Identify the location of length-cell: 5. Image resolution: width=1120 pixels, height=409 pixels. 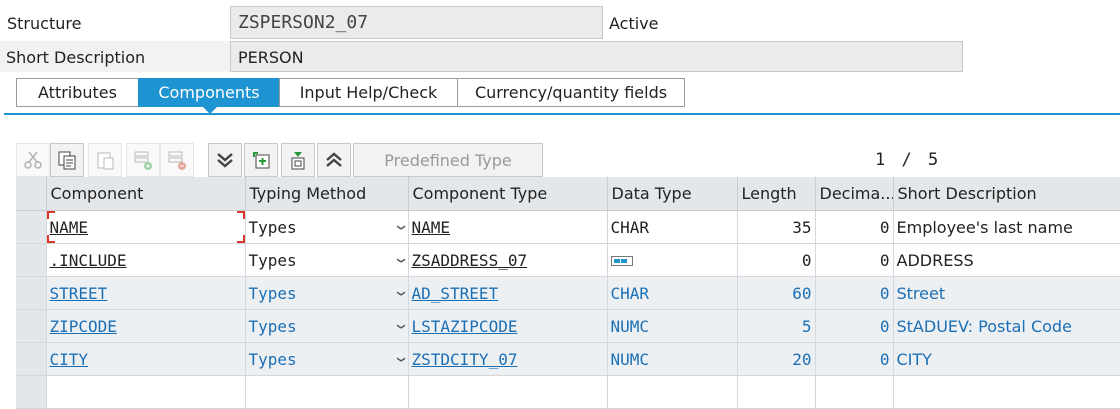
(776, 326).